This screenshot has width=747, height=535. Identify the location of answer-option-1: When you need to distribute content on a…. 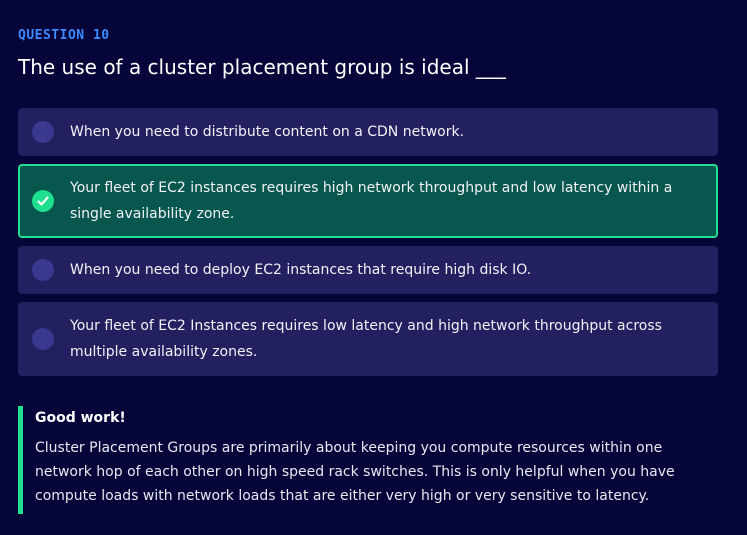
(368, 132).